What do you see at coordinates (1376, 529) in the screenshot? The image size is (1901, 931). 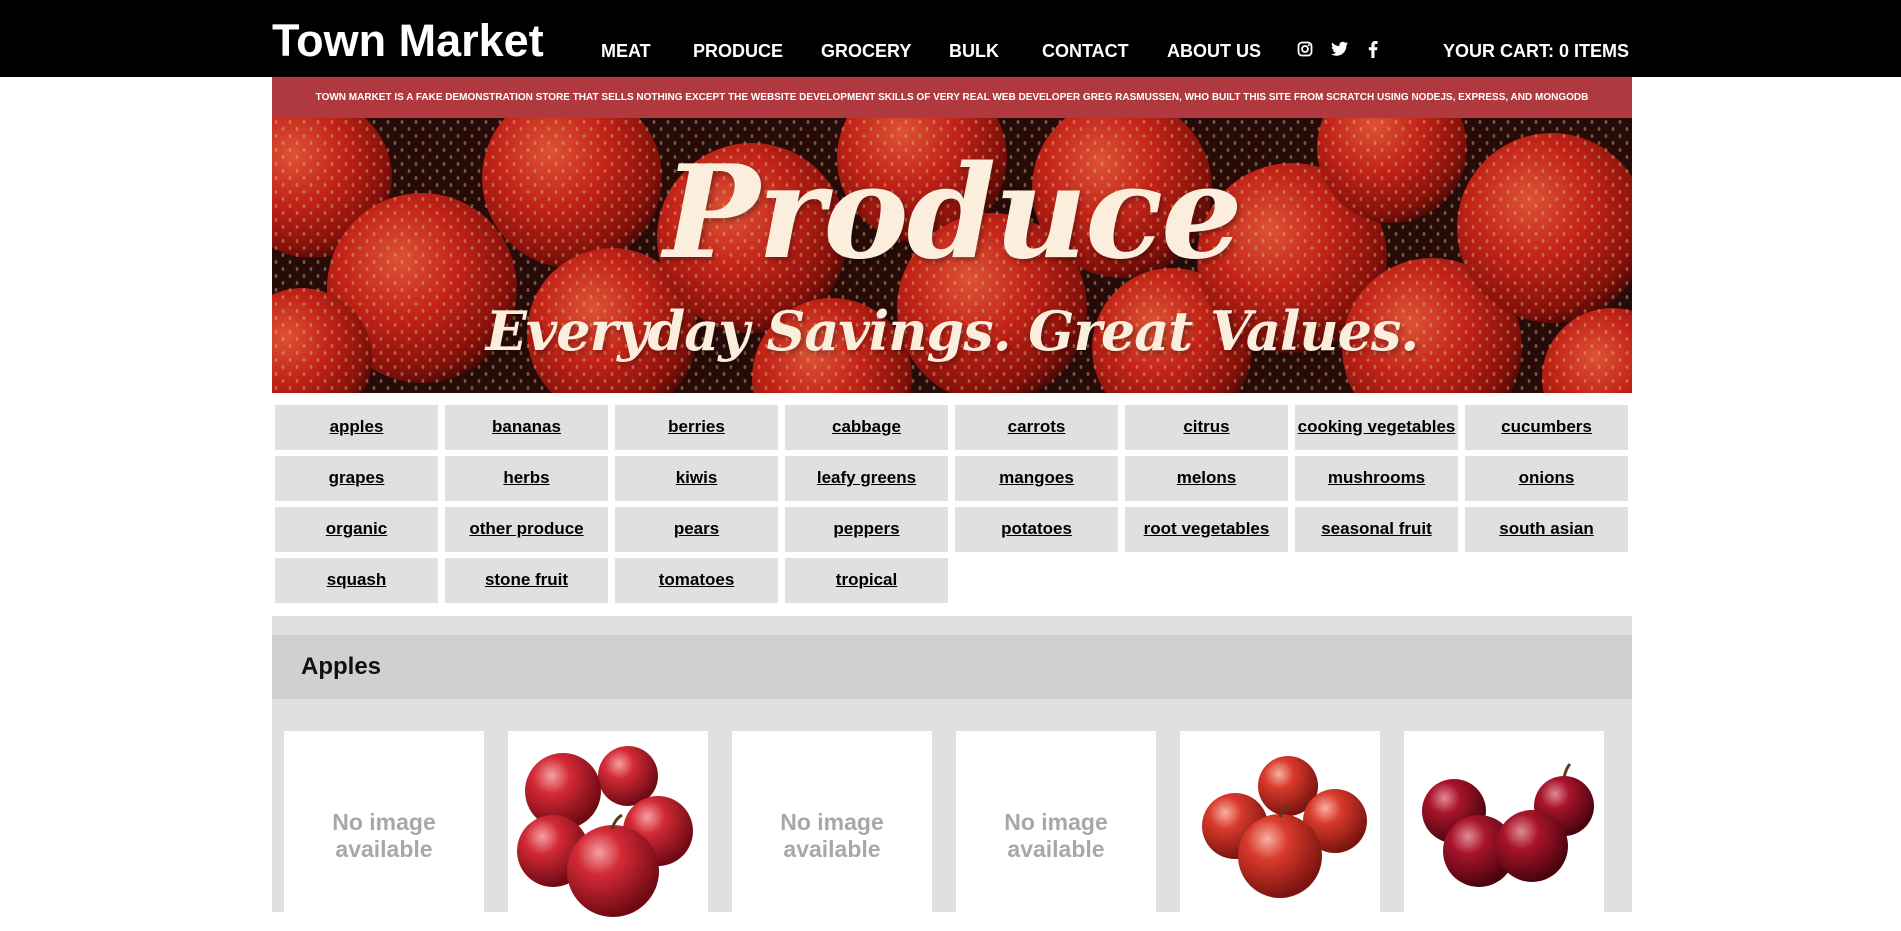 I see `category-seasonal-fruit: seasonal fruit` at bounding box center [1376, 529].